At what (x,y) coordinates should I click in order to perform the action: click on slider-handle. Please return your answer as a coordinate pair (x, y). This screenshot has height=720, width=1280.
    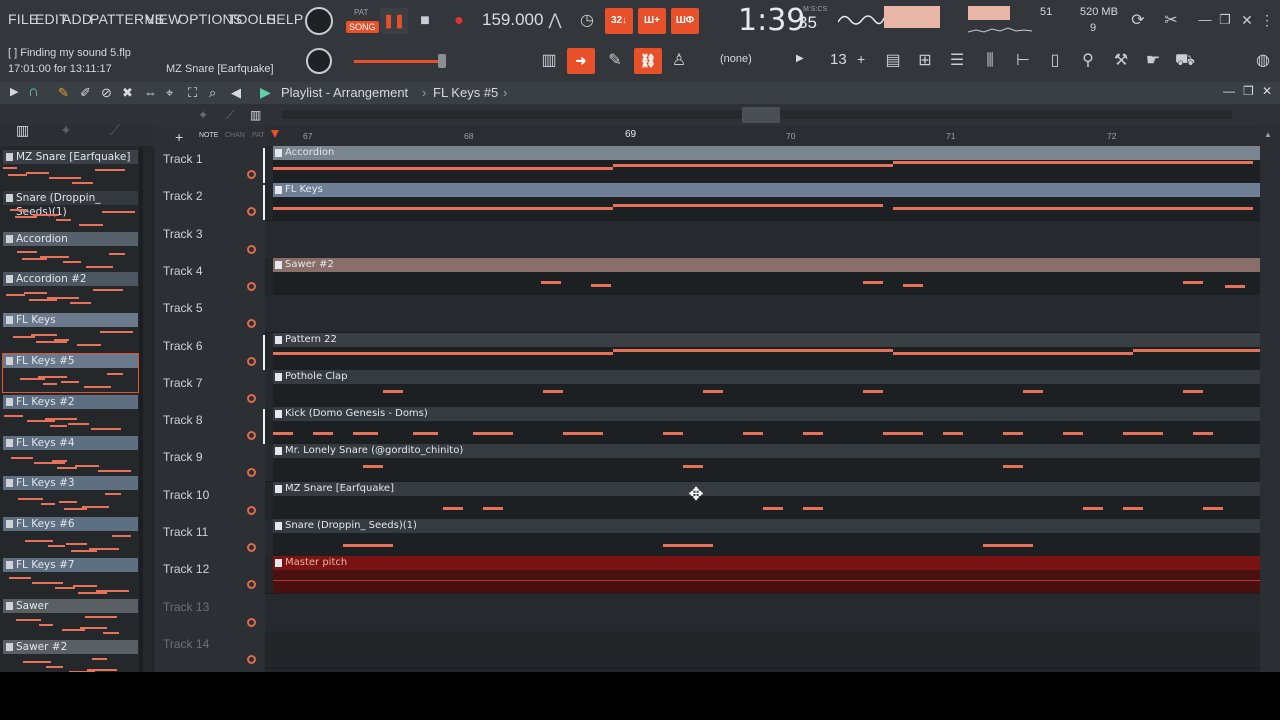
    Looking at the image, I should click on (442, 61).